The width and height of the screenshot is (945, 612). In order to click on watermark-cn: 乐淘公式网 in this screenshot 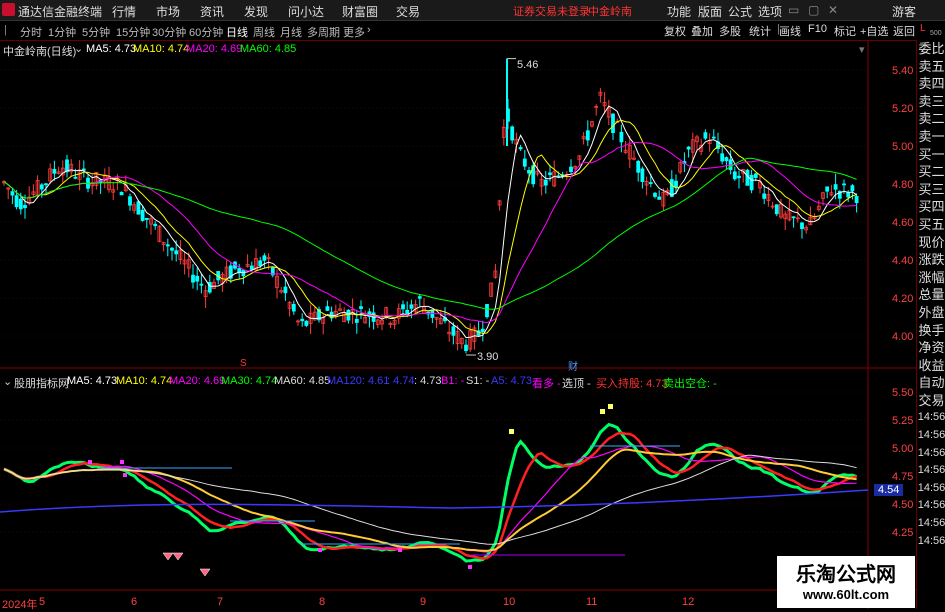, I will do `click(846, 575)`.